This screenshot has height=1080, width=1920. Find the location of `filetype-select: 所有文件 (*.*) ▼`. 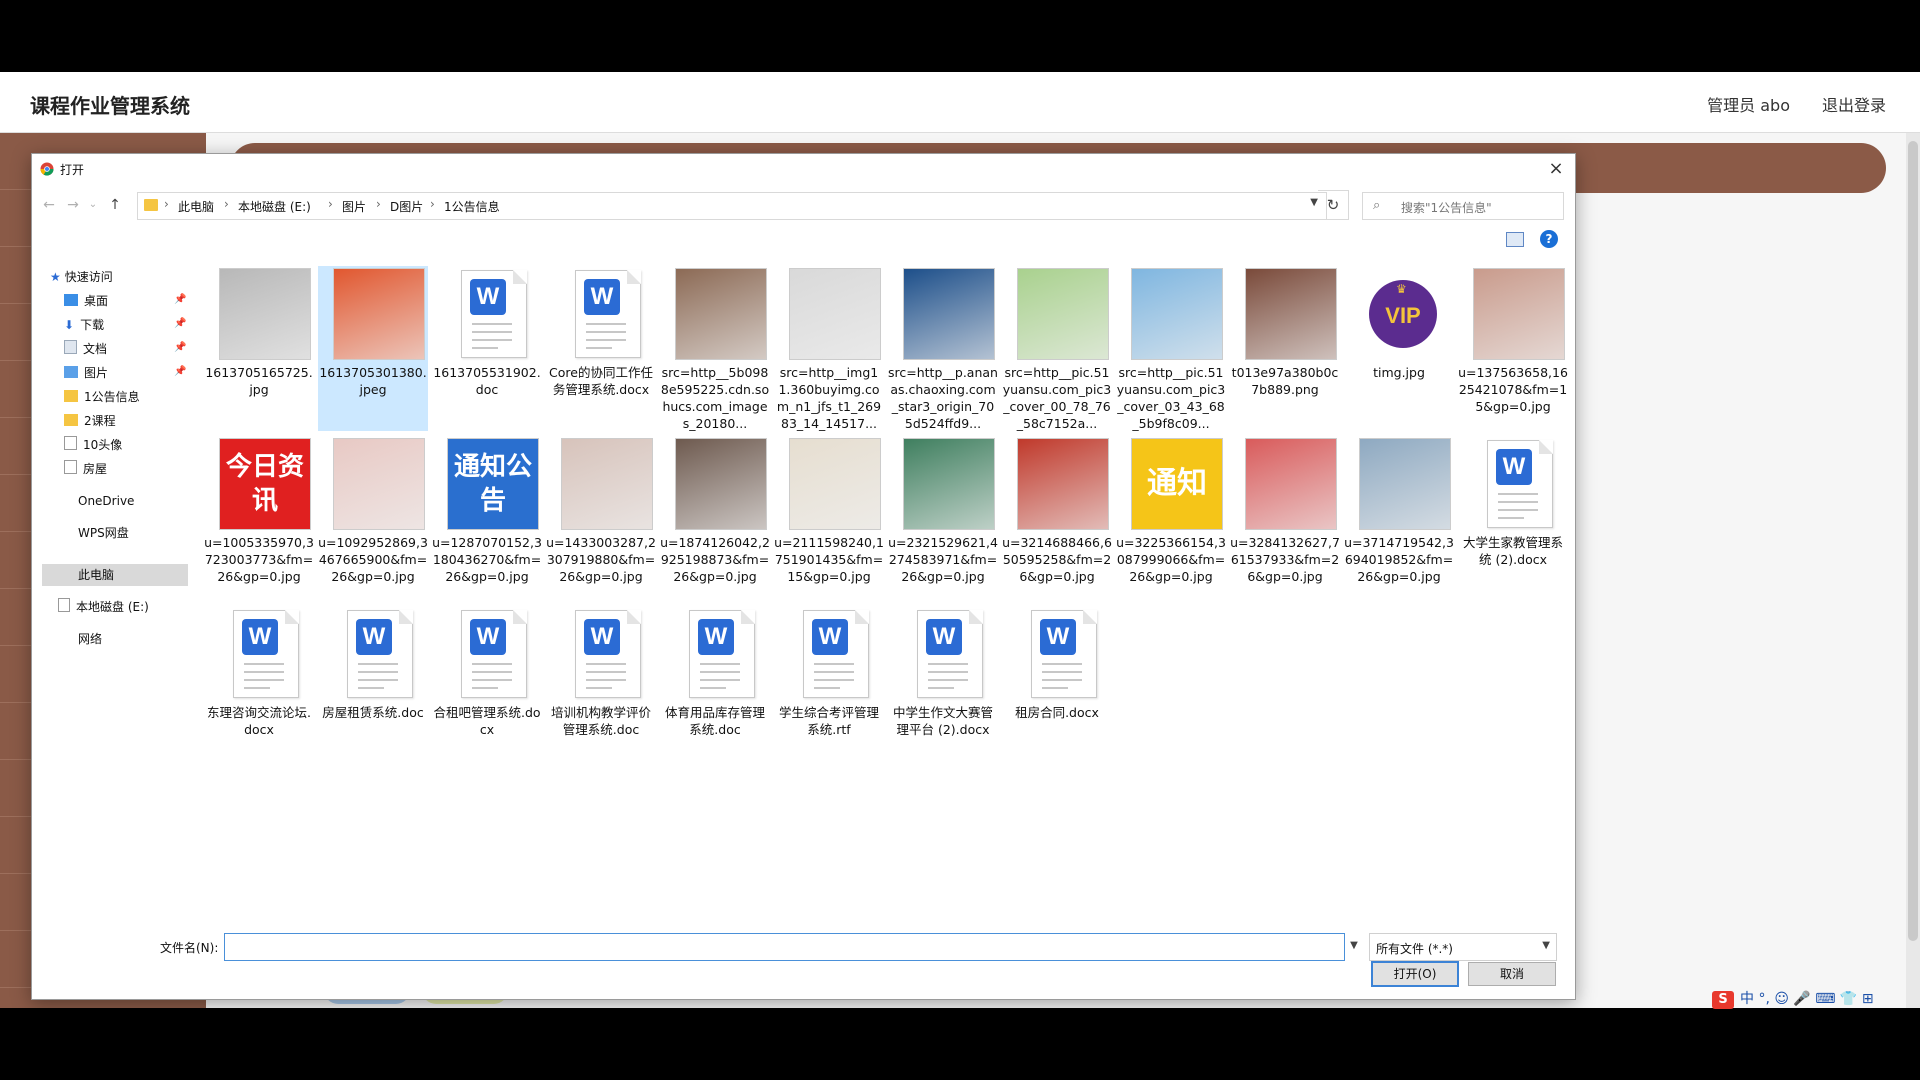

filetype-select: 所有文件 (*.*) ▼ is located at coordinates (1463, 947).